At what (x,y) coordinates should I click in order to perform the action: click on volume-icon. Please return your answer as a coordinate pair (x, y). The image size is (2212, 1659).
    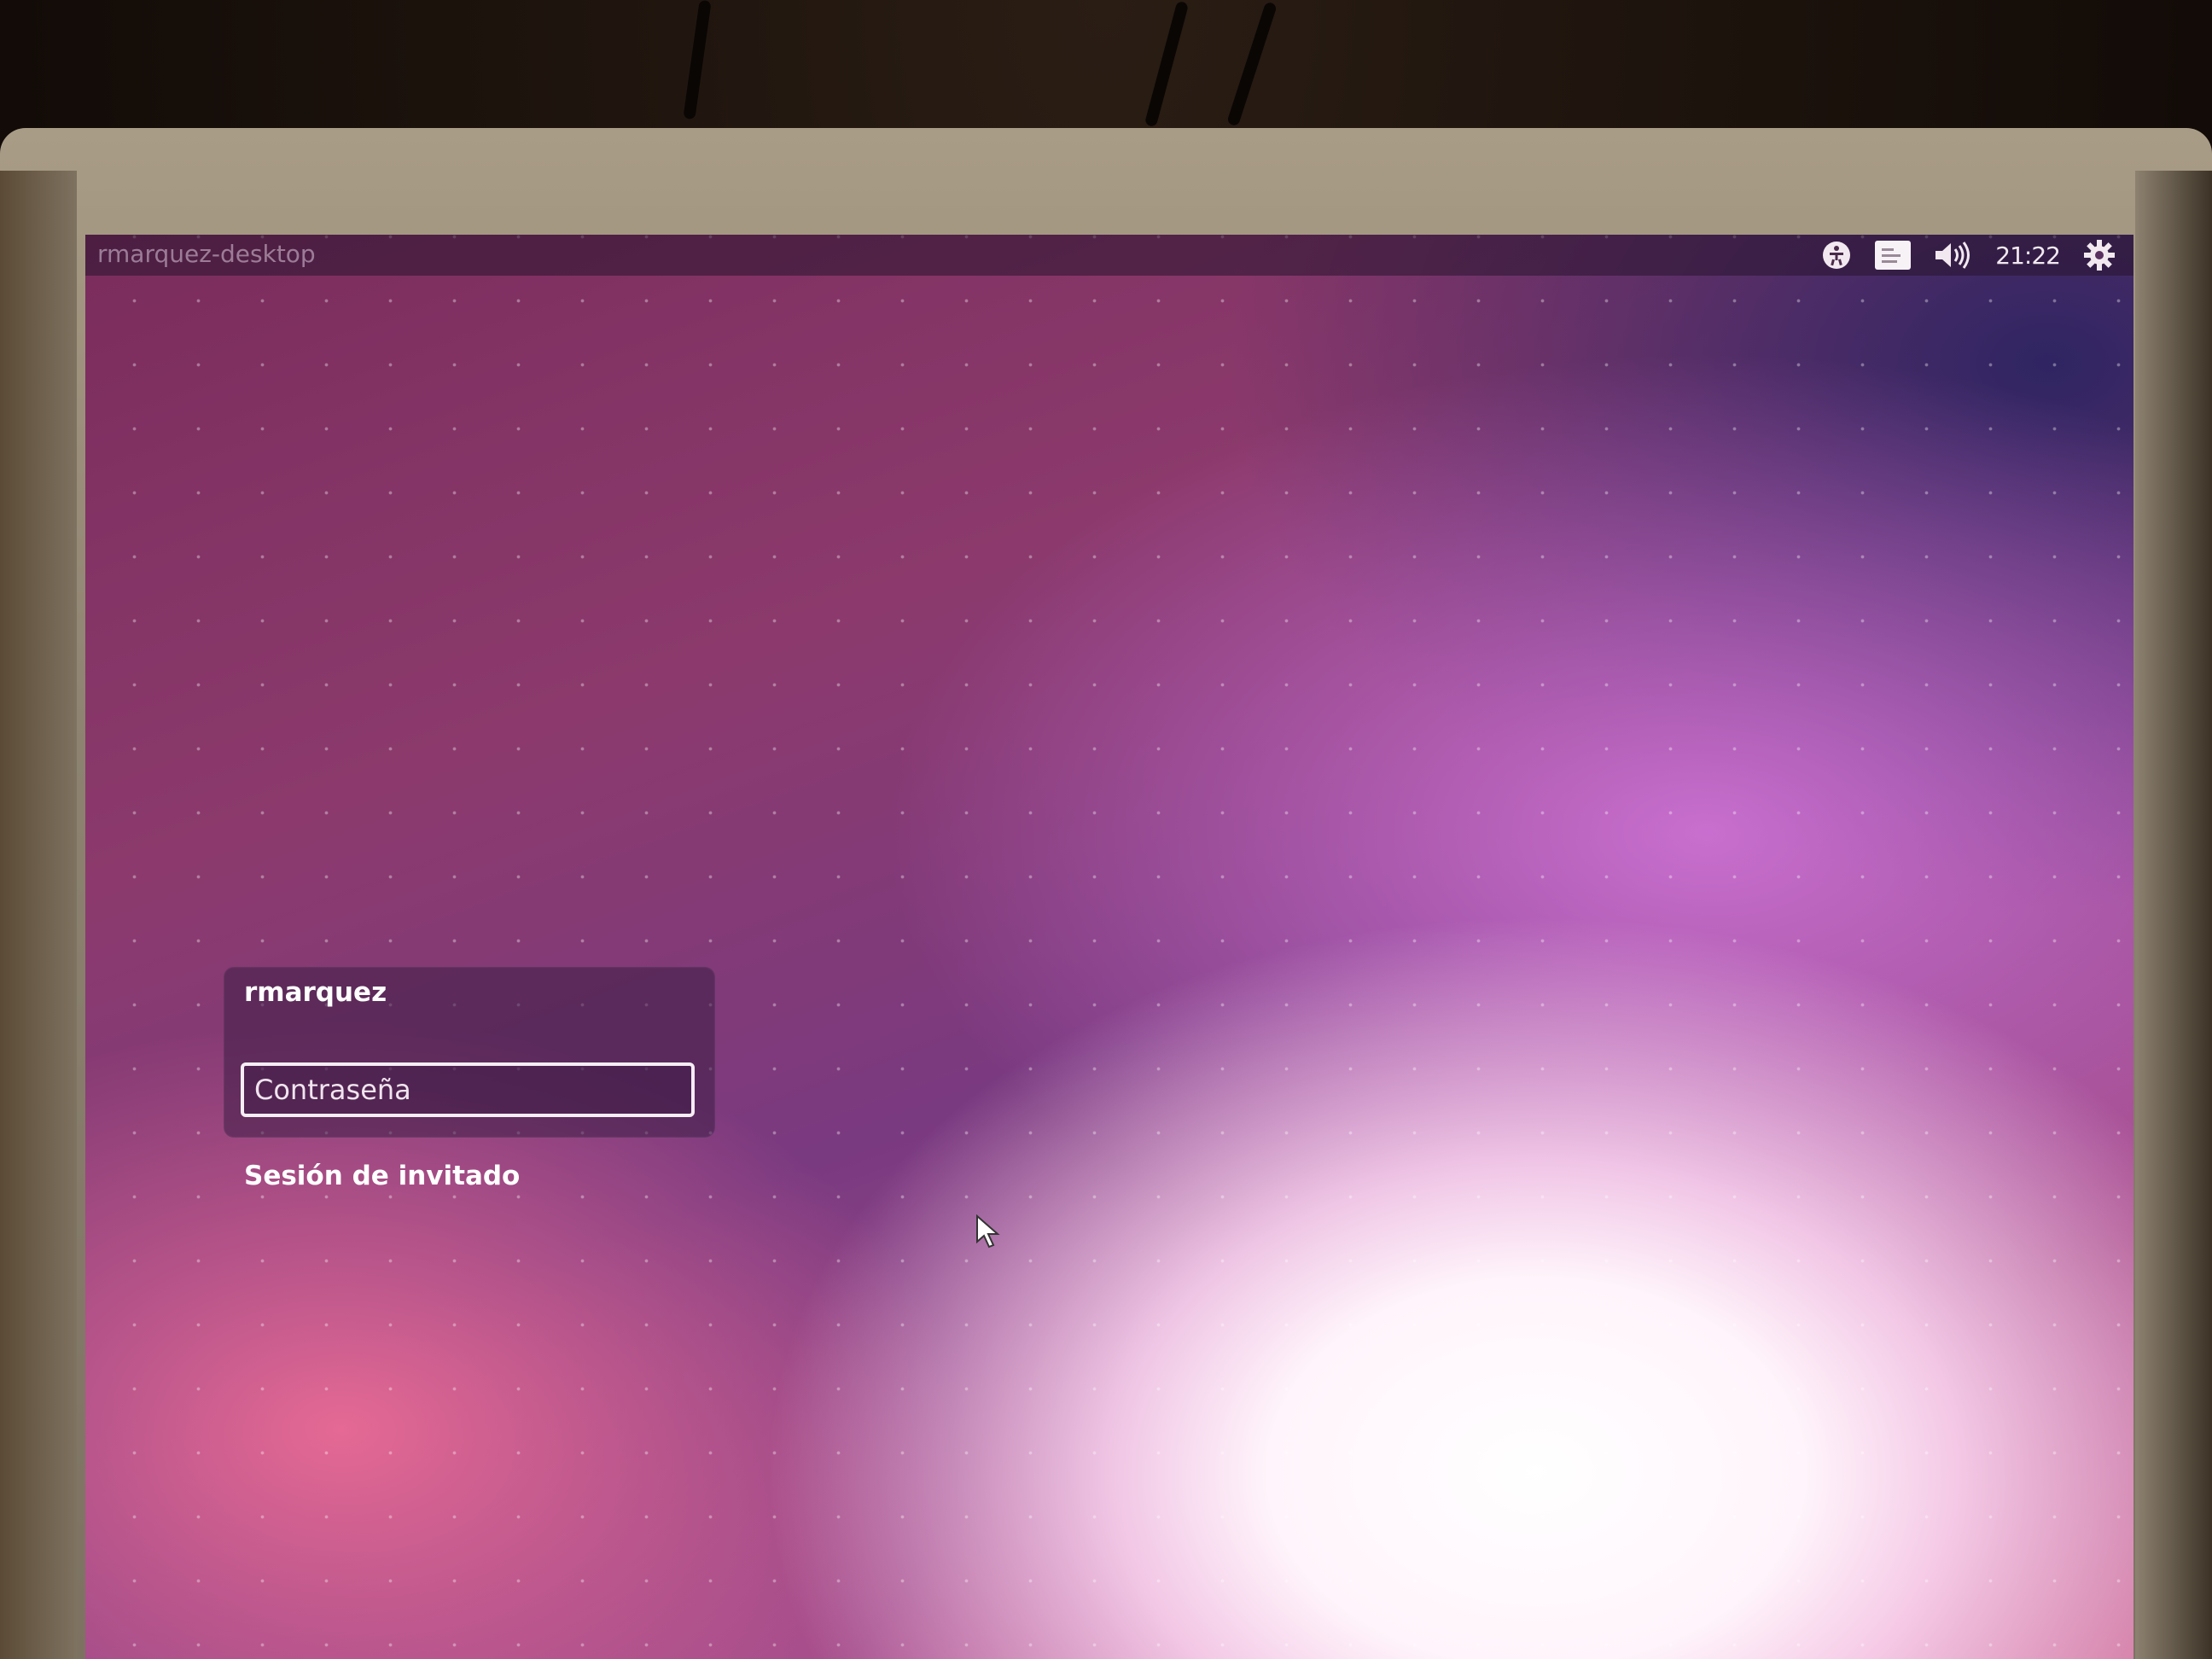
    Looking at the image, I should click on (1953, 255).